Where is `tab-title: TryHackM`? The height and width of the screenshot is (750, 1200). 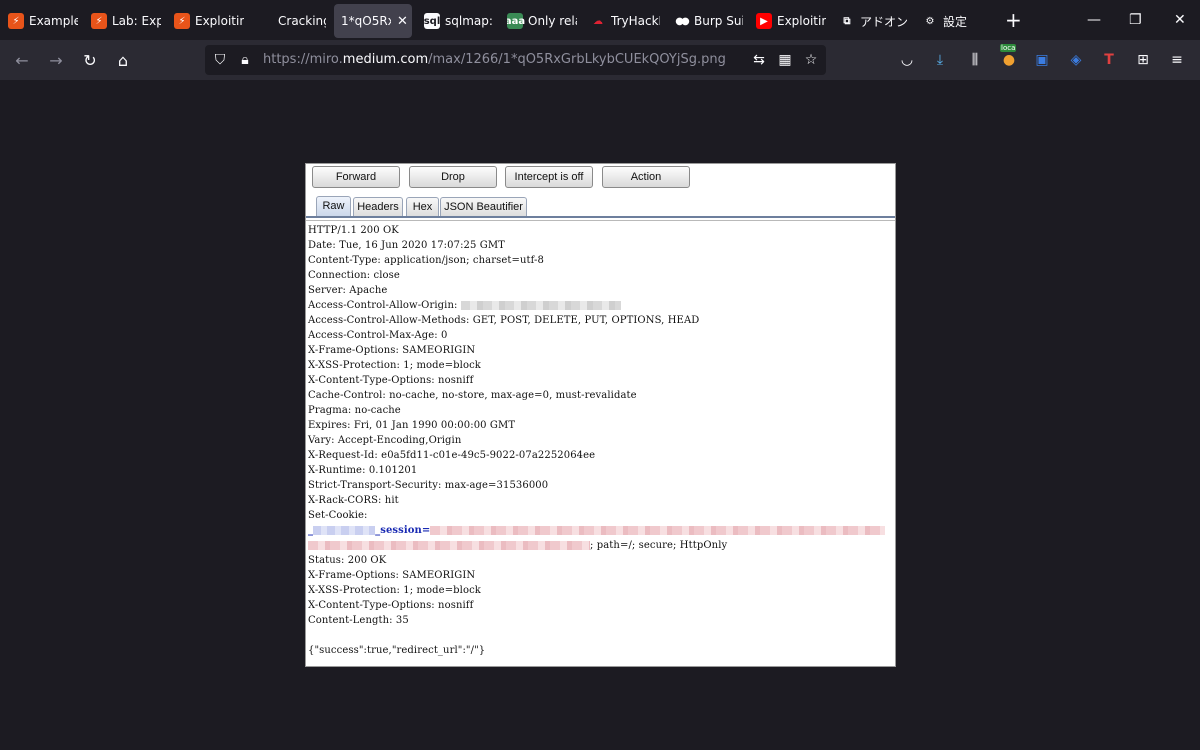 tab-title: TryHackM is located at coordinates (635, 21).